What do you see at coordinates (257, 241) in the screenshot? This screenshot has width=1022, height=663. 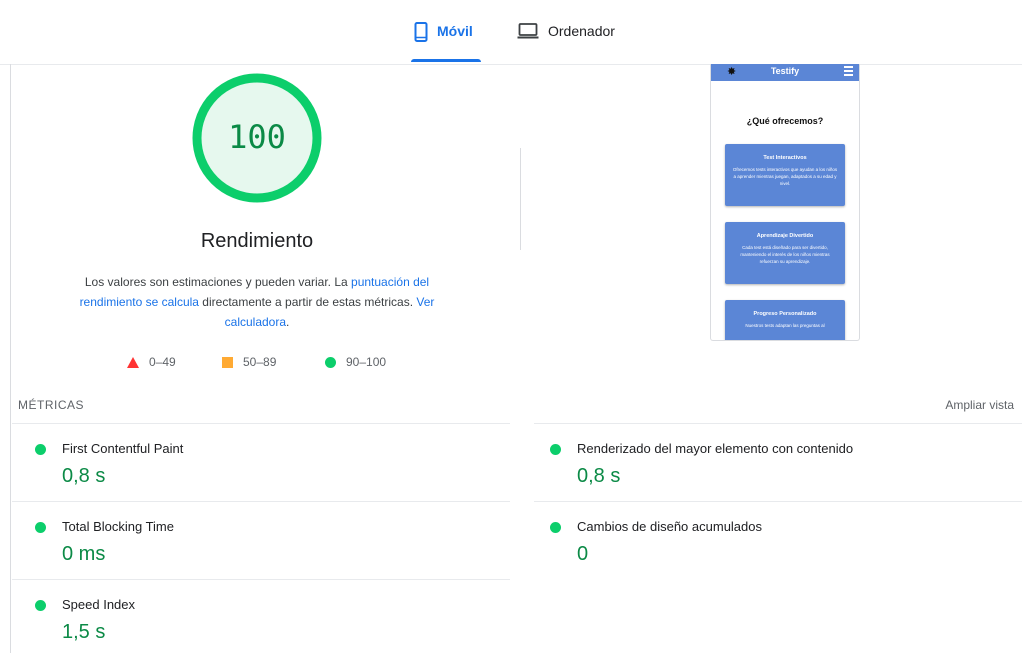 I see `gauge-title: Rendimiento` at bounding box center [257, 241].